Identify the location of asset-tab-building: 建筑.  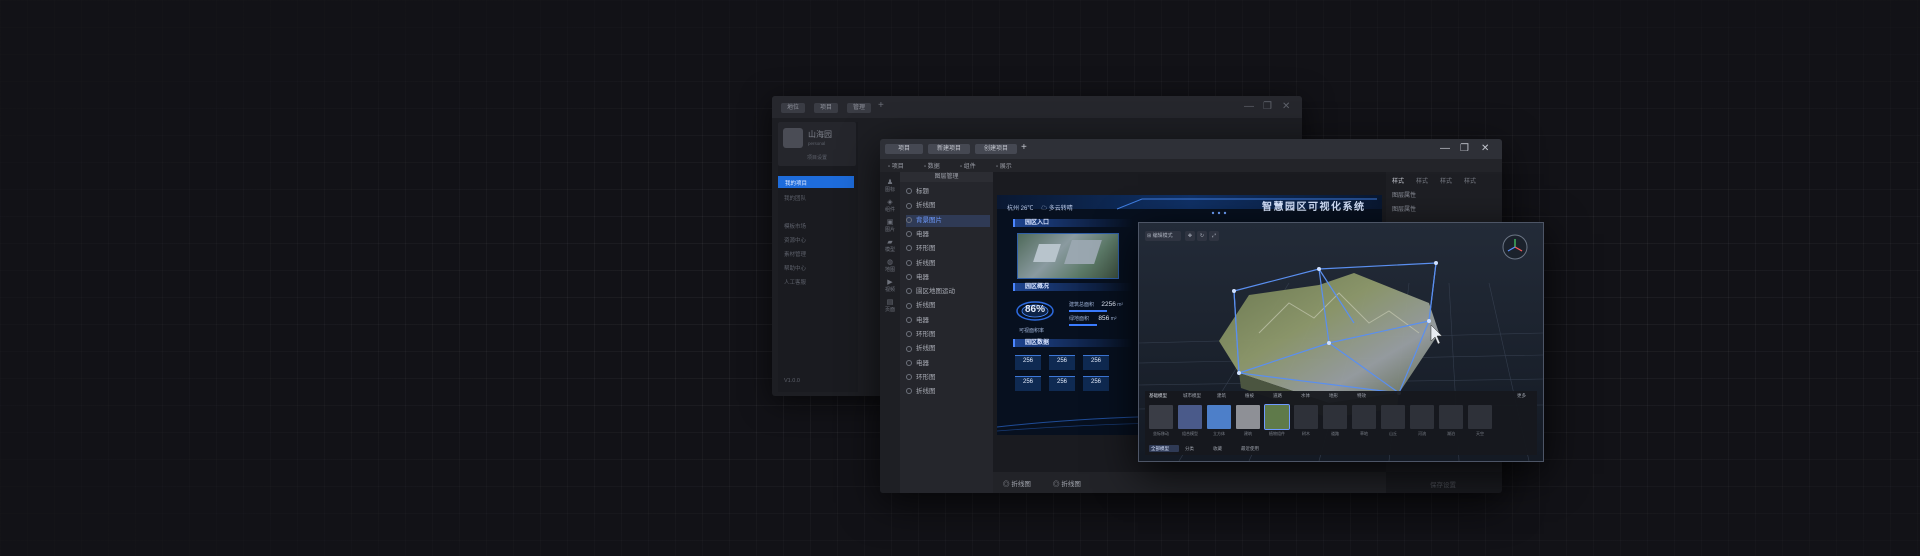
(1221, 396).